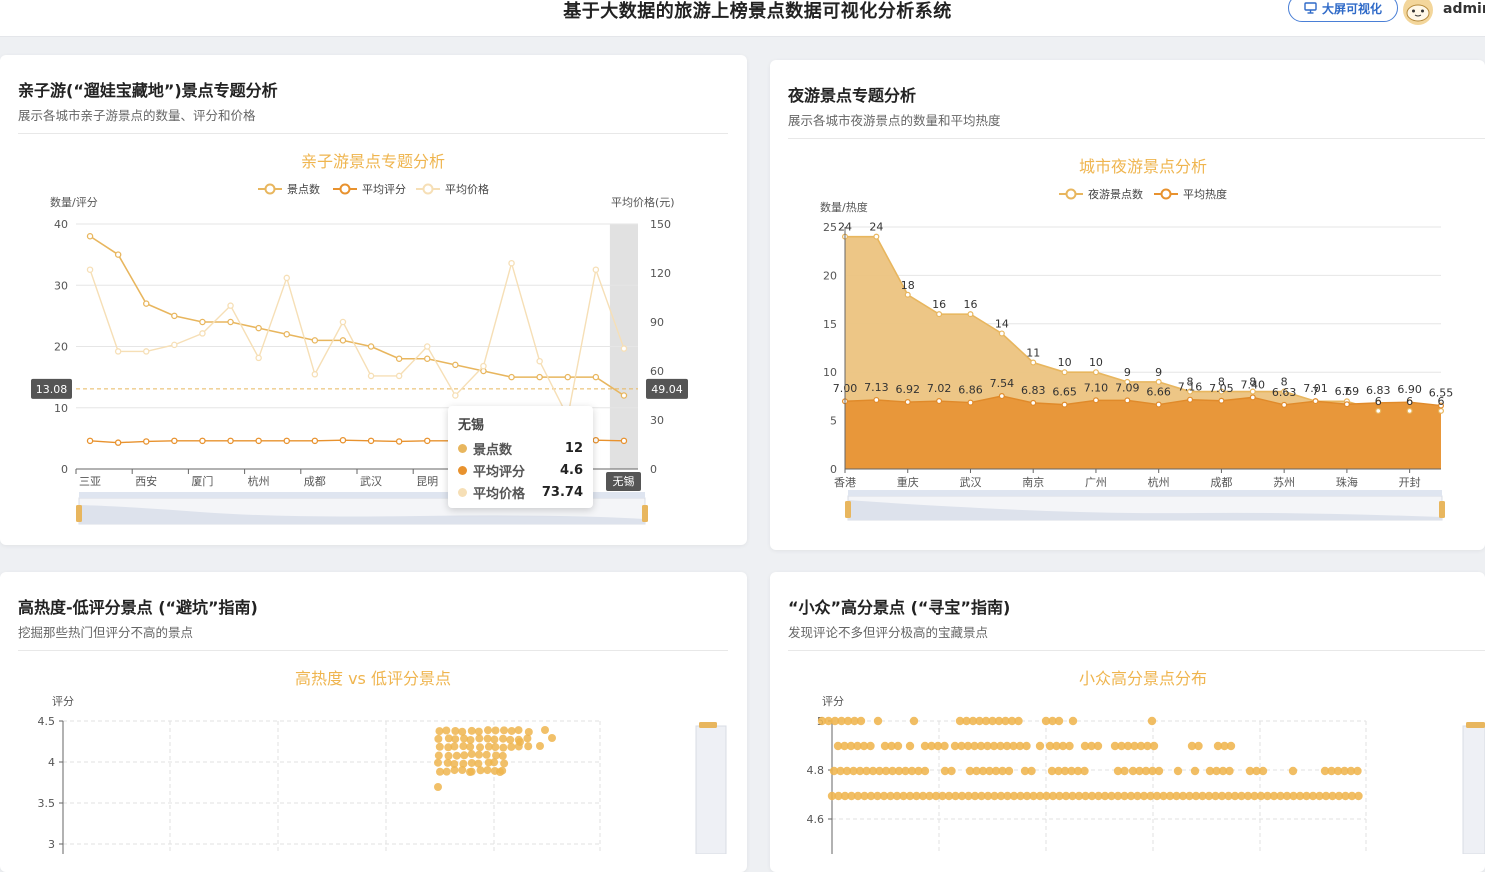 Image resolution: width=1485 pixels, height=872 pixels. Describe the element at coordinates (845, 482) in the screenshot. I see `x-tick-label: 香港` at that location.